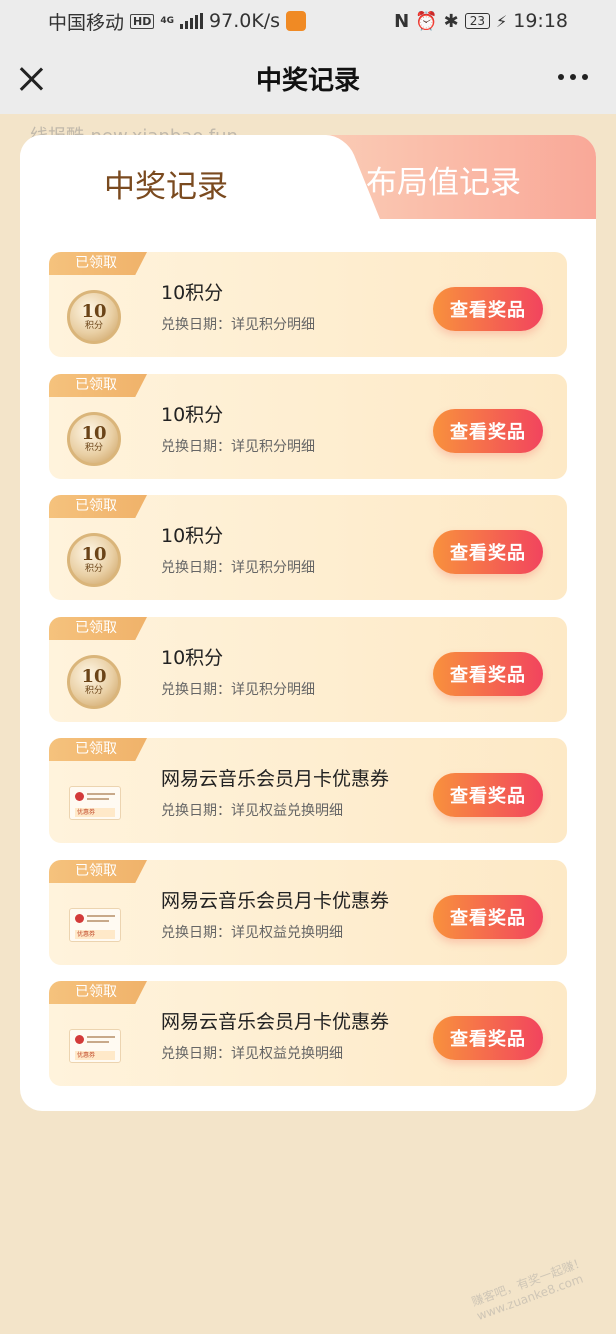  I want to click on alarm-icon: ⏰, so click(426, 21).